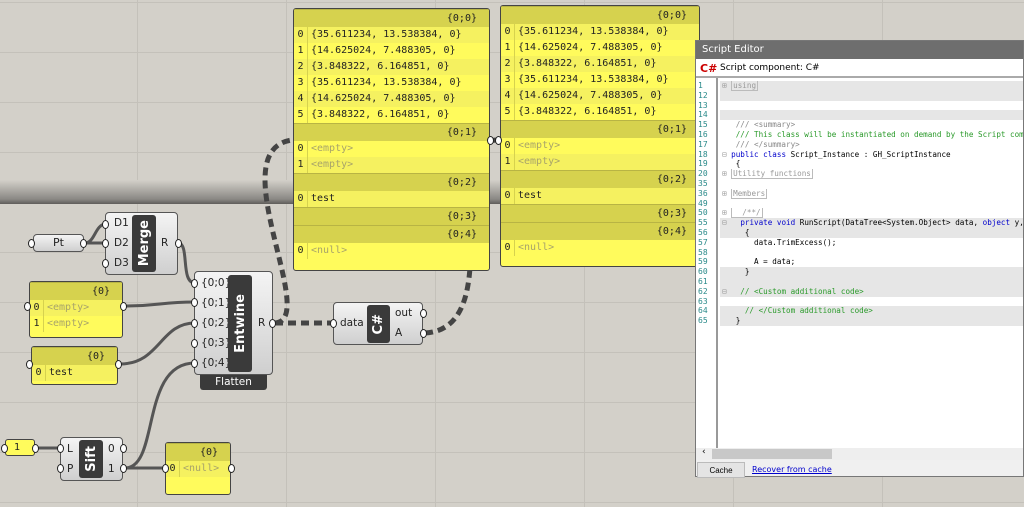  Describe the element at coordinates (121, 223) in the screenshot. I see `merge-input-d1: D1` at that location.